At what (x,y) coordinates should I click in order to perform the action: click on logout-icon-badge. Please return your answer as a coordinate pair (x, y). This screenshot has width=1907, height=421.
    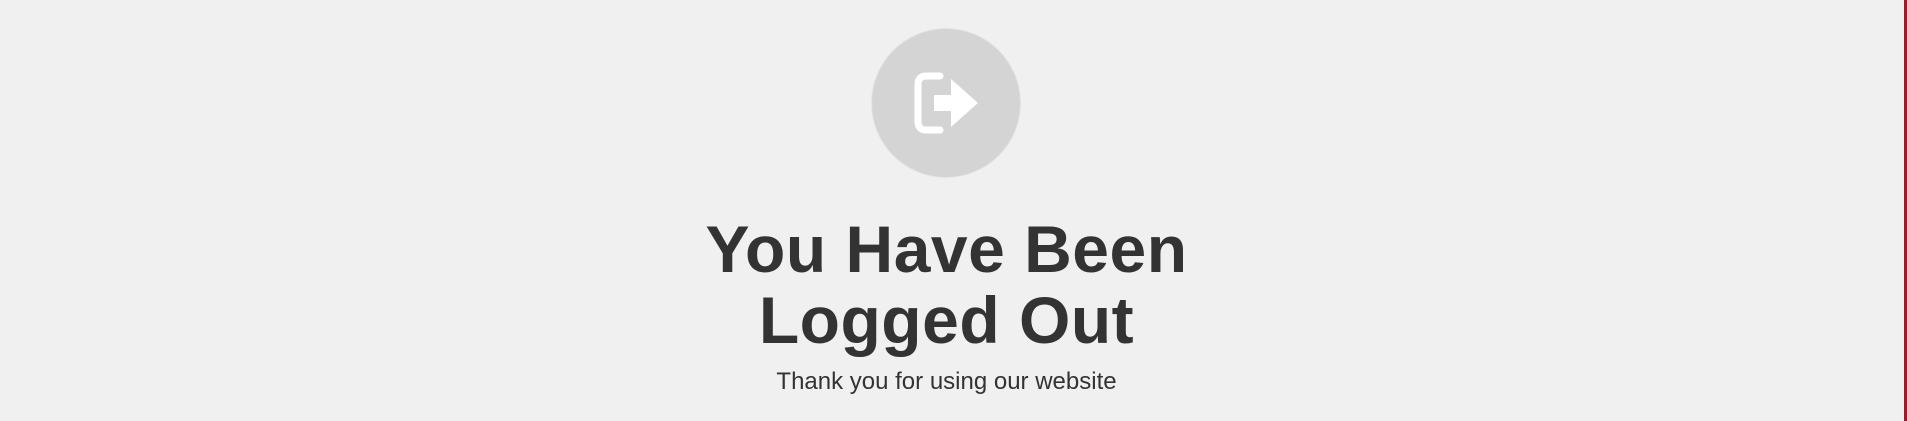
    Looking at the image, I should click on (946, 103).